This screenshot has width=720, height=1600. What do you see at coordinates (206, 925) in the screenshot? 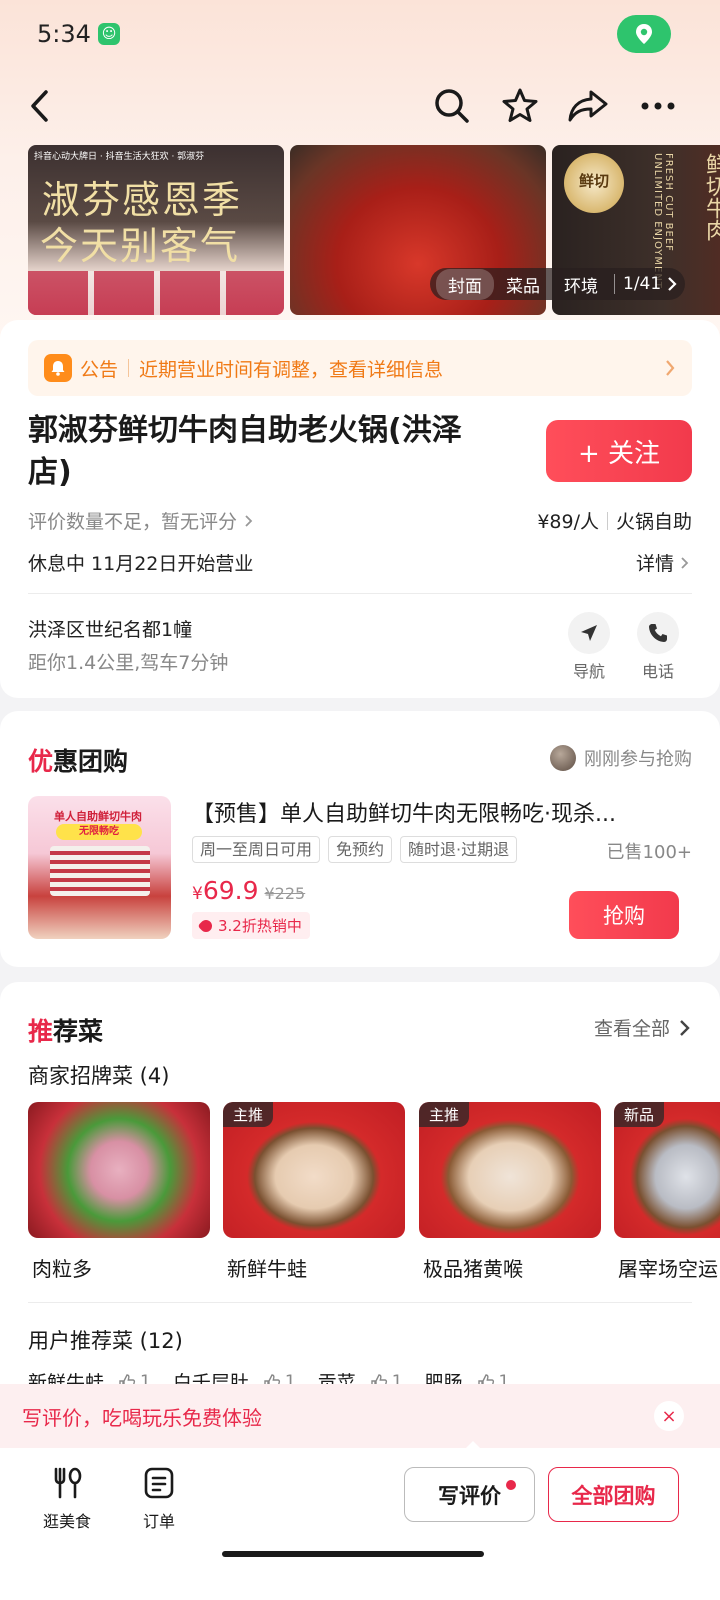
I see `flame-icon` at bounding box center [206, 925].